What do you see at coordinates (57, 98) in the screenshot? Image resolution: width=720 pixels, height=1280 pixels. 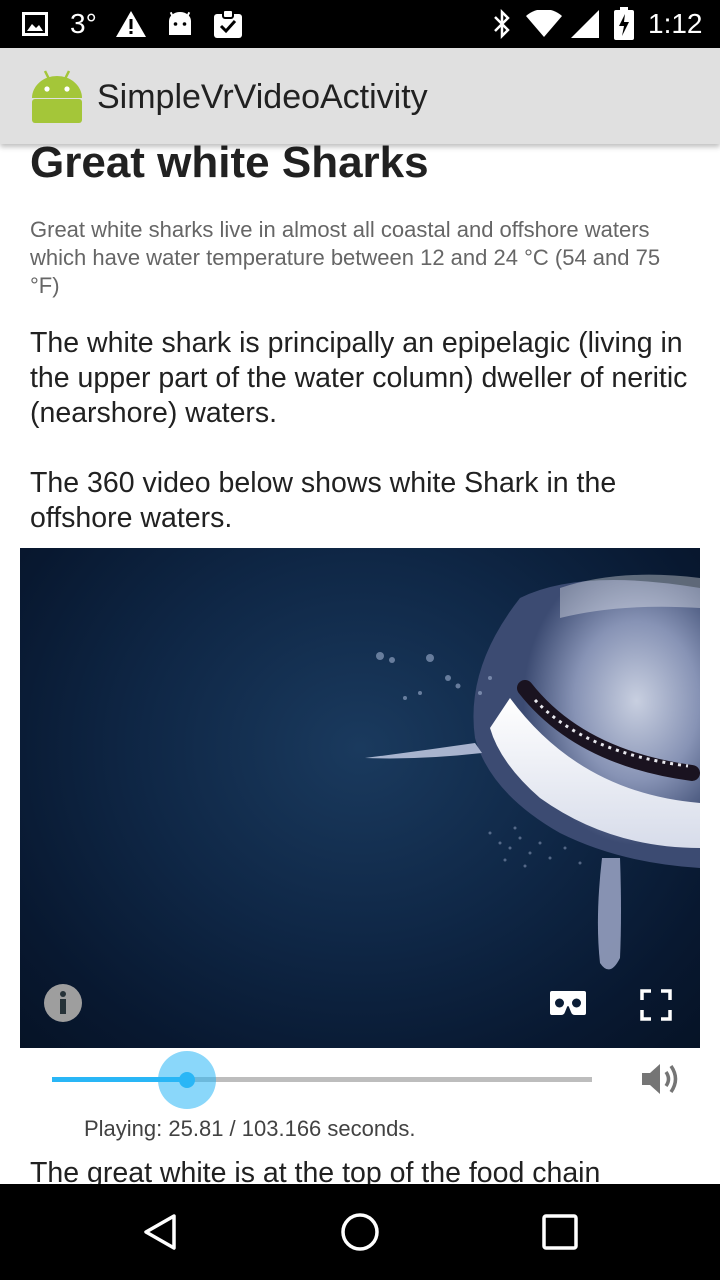 I see `android-logo-icon` at bounding box center [57, 98].